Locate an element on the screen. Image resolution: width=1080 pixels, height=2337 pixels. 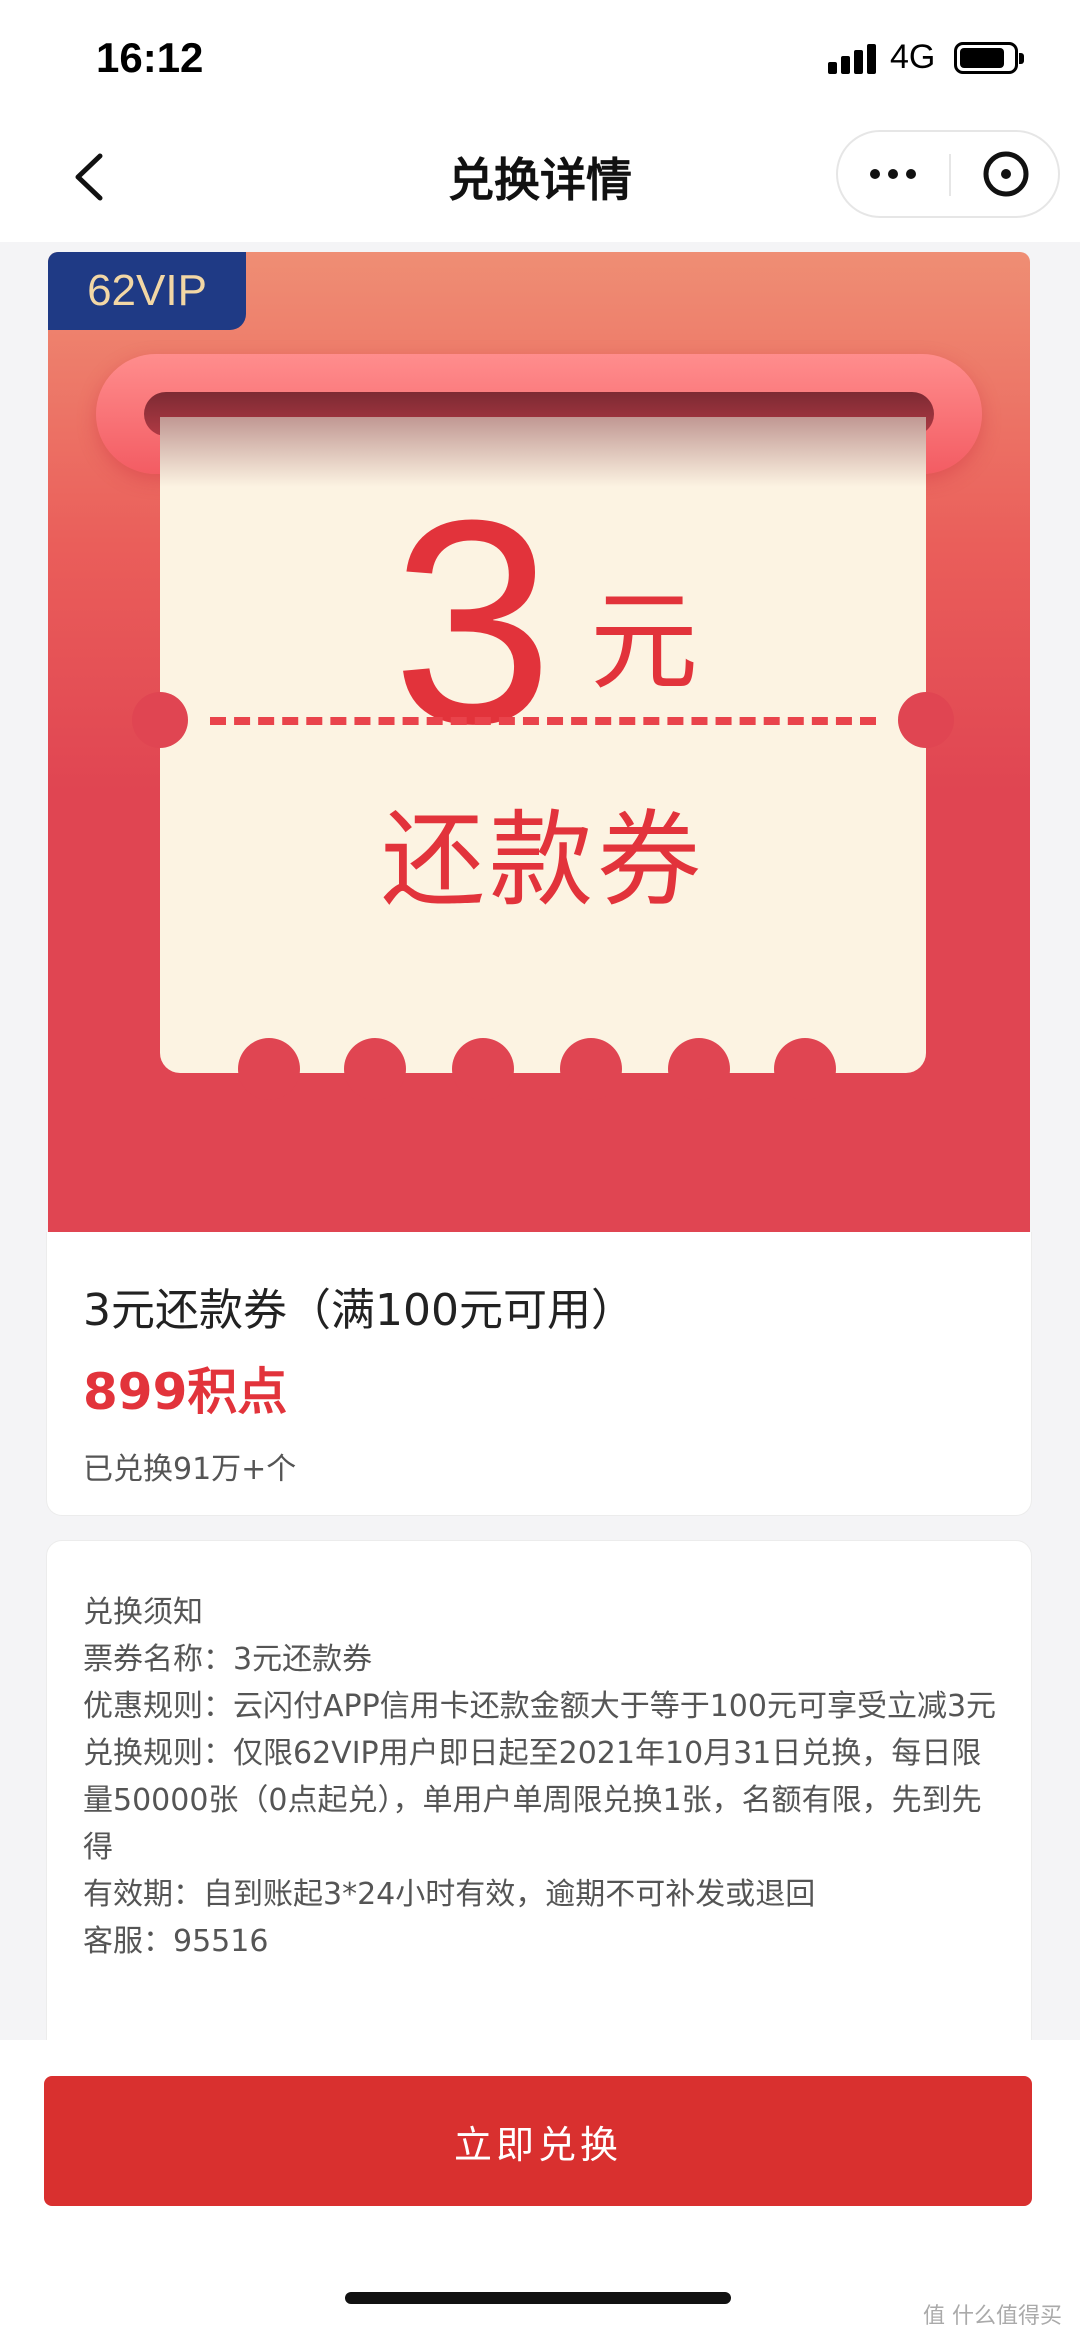
notice-service: 客服：95516 is located at coordinates (176, 1941).